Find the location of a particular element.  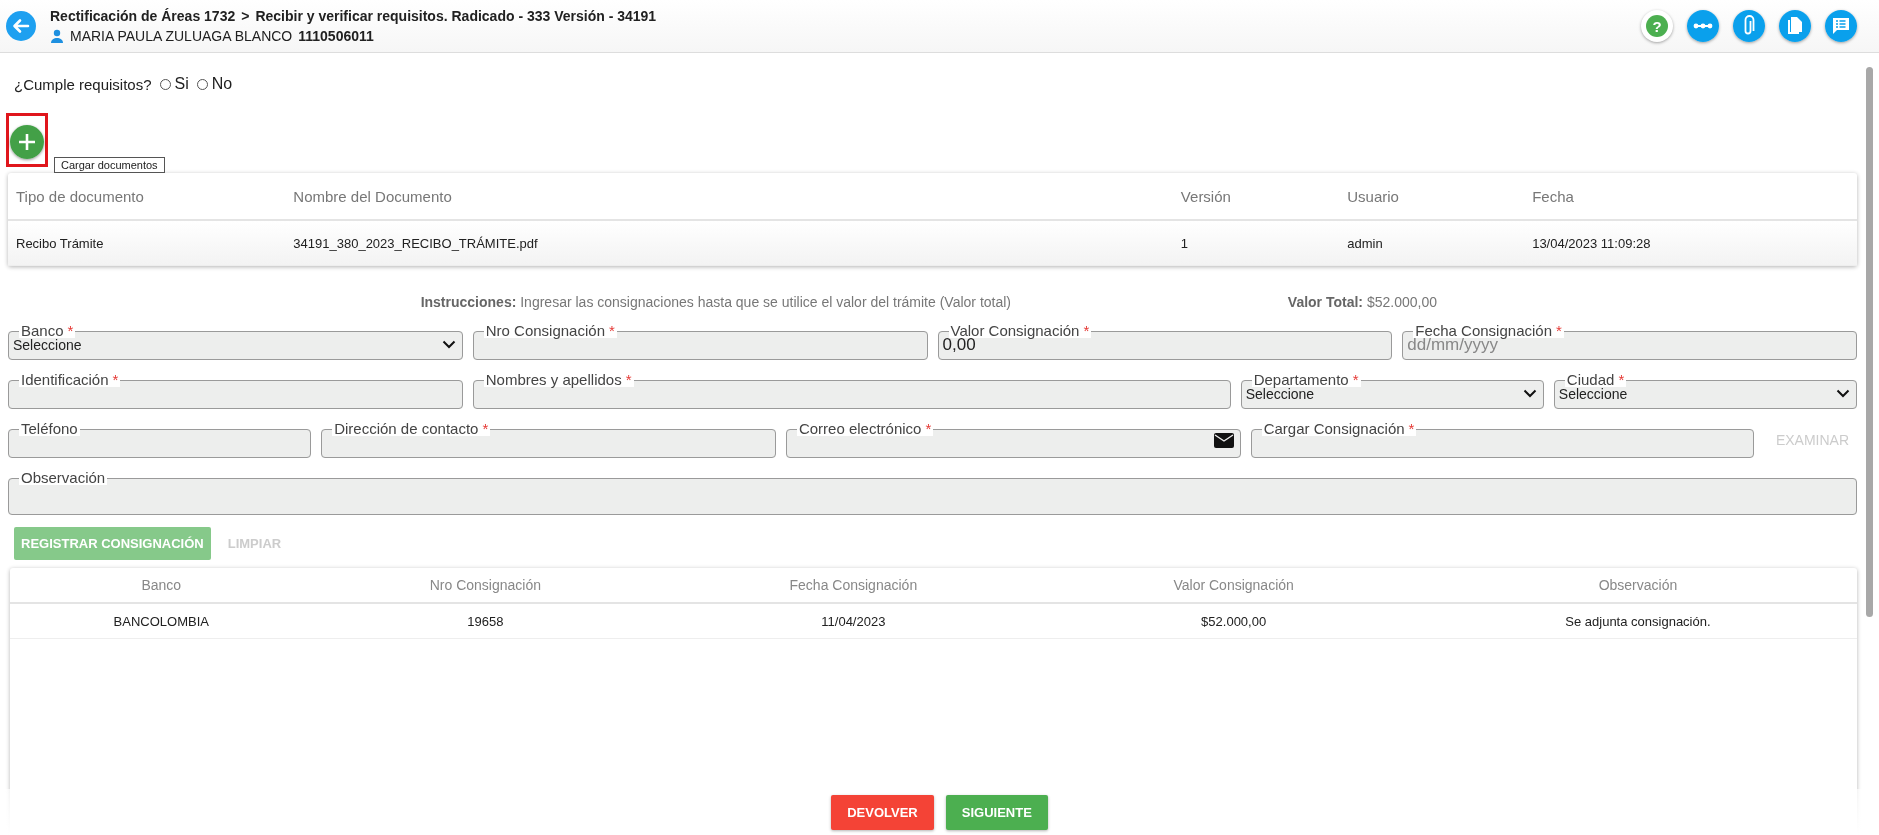

table-cell: 34191_380_2023_RECIBO_TRÁMITE.pdf is located at coordinates (729, 243).